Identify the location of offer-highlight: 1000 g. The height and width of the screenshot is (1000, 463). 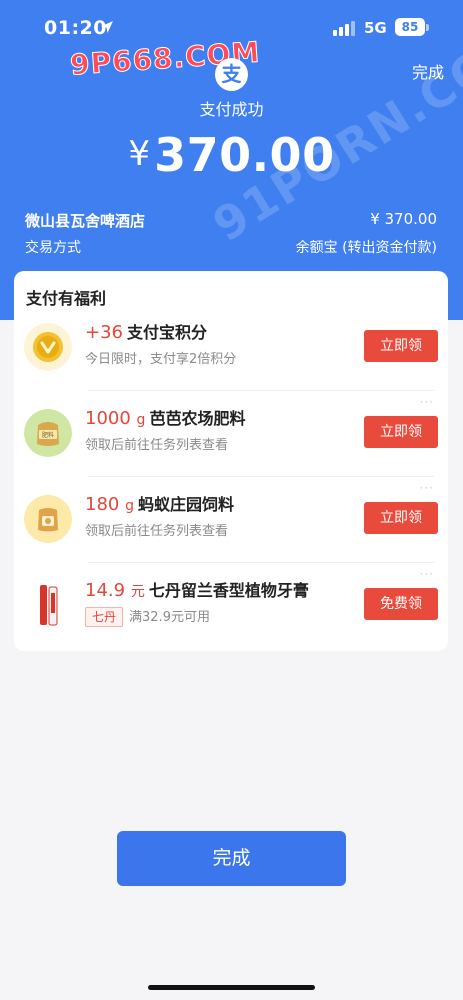
(115, 418).